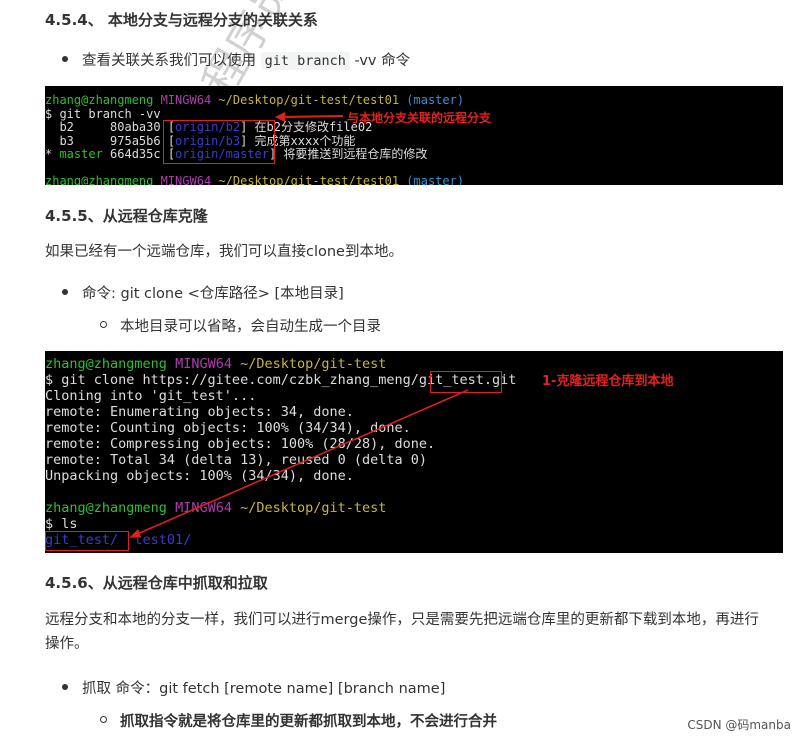  Describe the element at coordinates (103, 113) in the screenshot. I see `command: $ git branch -vv` at that location.